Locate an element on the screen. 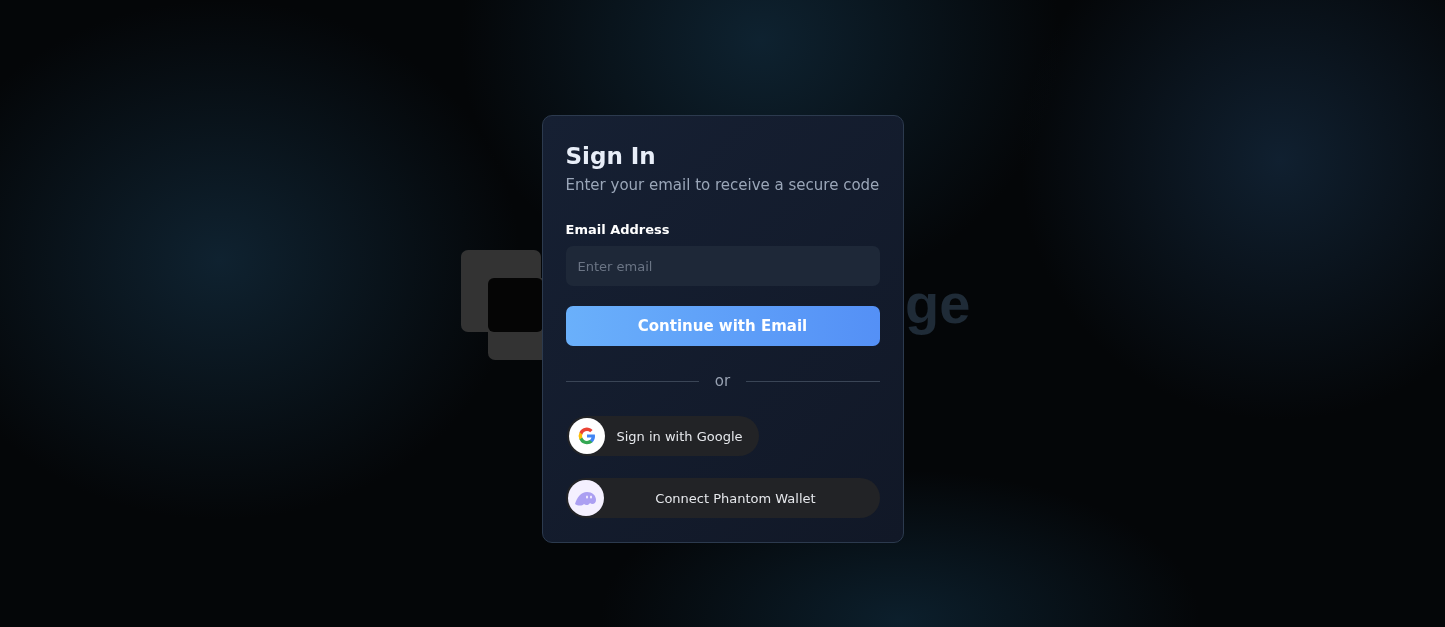 The width and height of the screenshot is (1445, 627). wallet-connect-button: Connect Phantom Wallet is located at coordinates (722, 498).